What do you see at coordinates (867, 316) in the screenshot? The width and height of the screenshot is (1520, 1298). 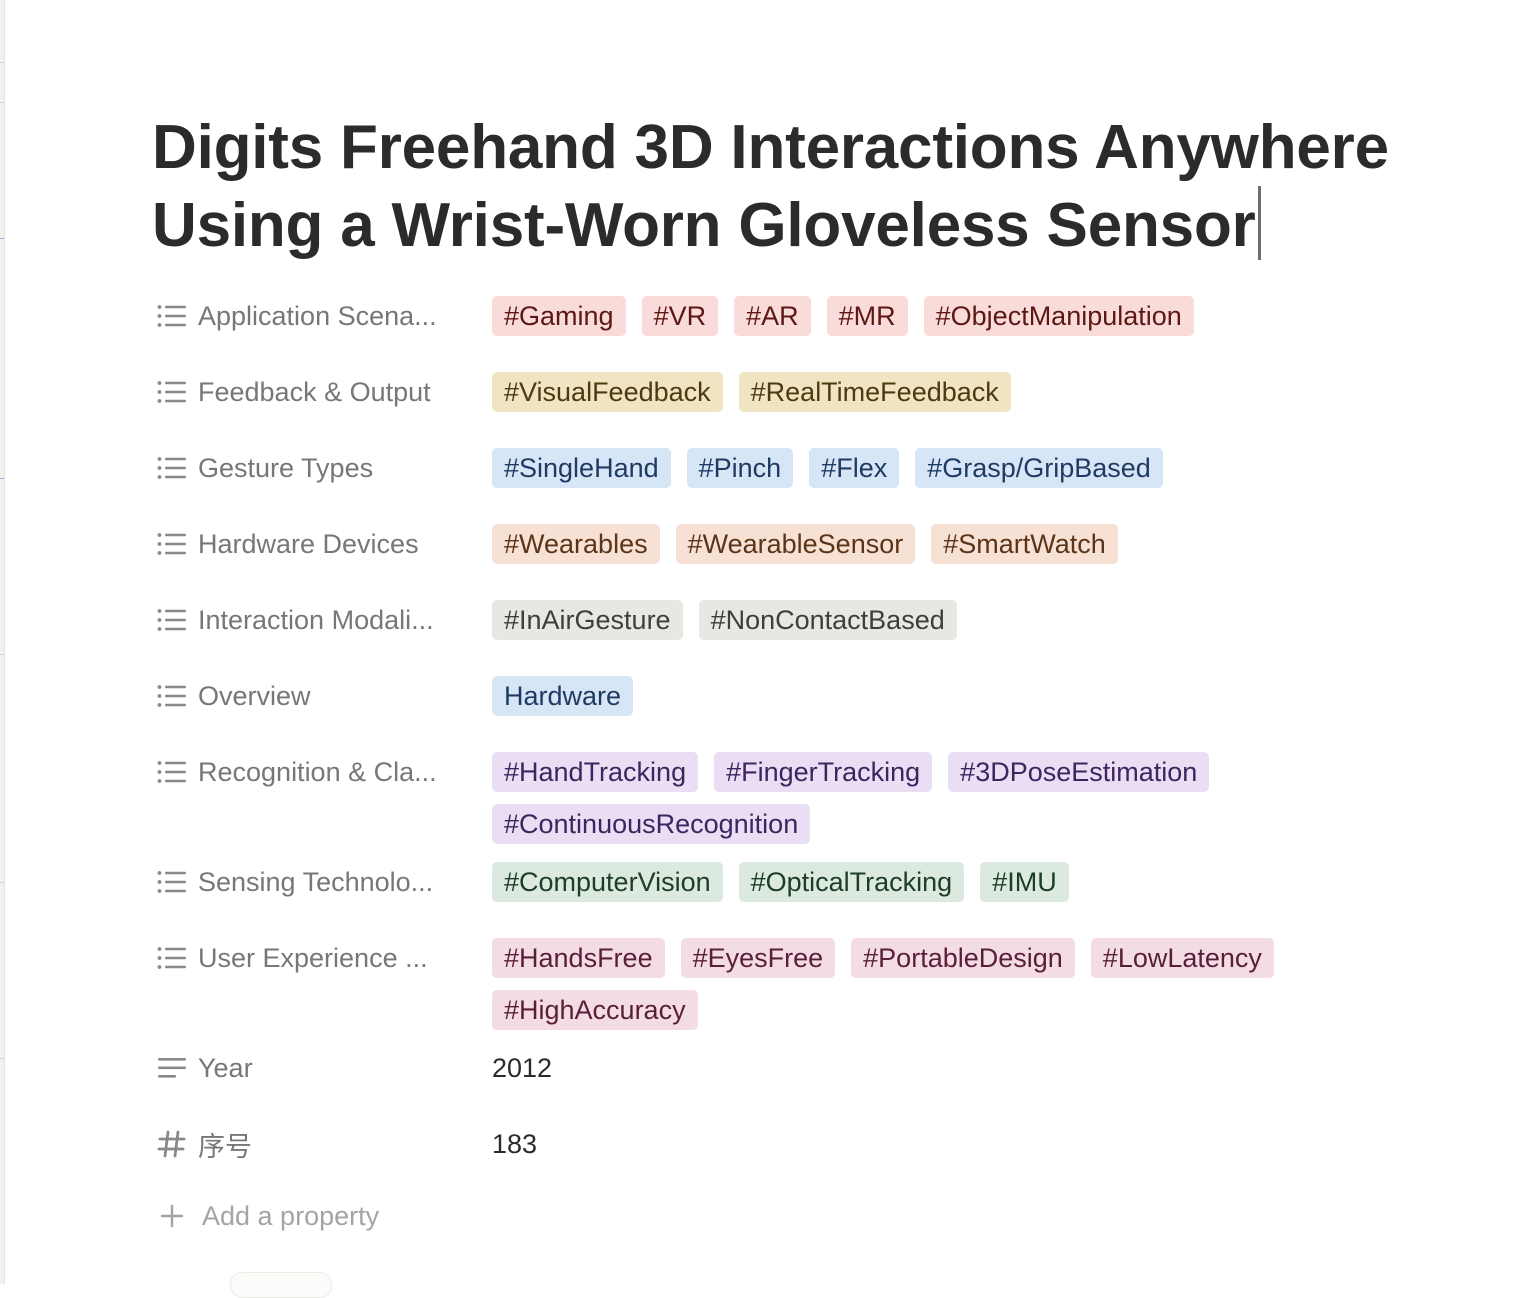 I see `tag-chip: #MR` at bounding box center [867, 316].